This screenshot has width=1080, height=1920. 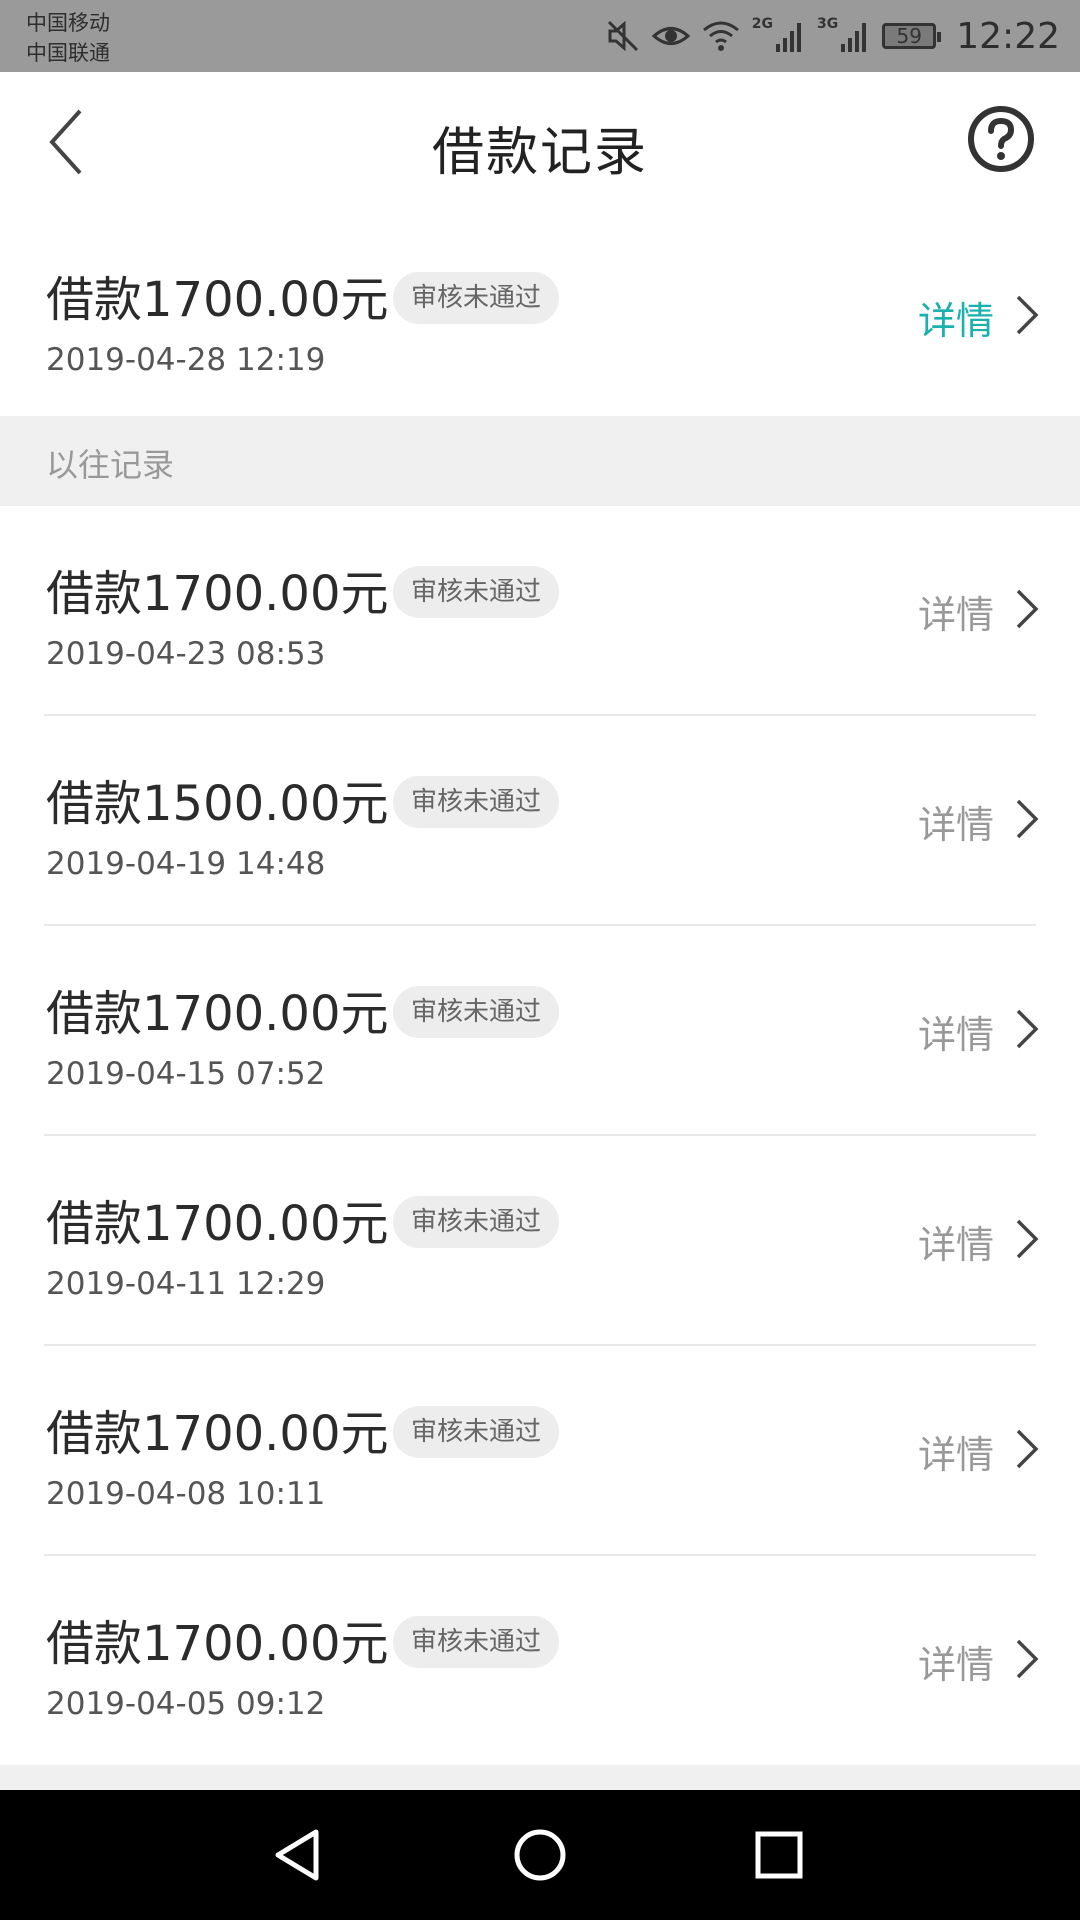 I want to click on nav-home-button, so click(x=540, y=1855).